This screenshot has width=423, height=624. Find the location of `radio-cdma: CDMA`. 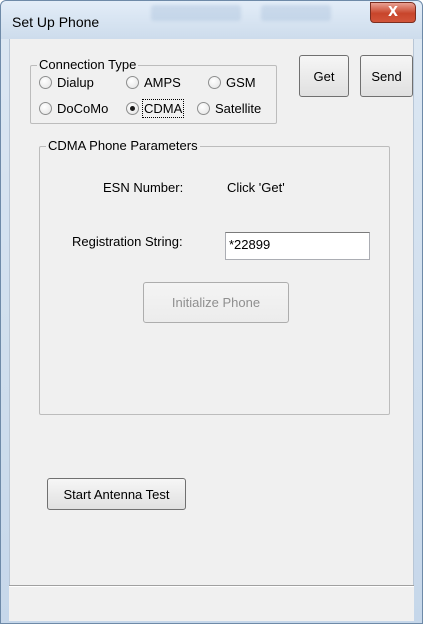

radio-cdma: CDMA is located at coordinates (155, 108).